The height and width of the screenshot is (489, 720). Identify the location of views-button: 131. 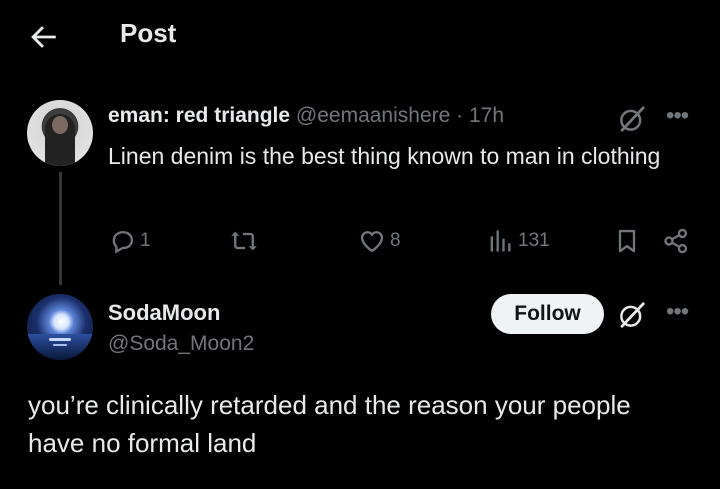
(518, 241).